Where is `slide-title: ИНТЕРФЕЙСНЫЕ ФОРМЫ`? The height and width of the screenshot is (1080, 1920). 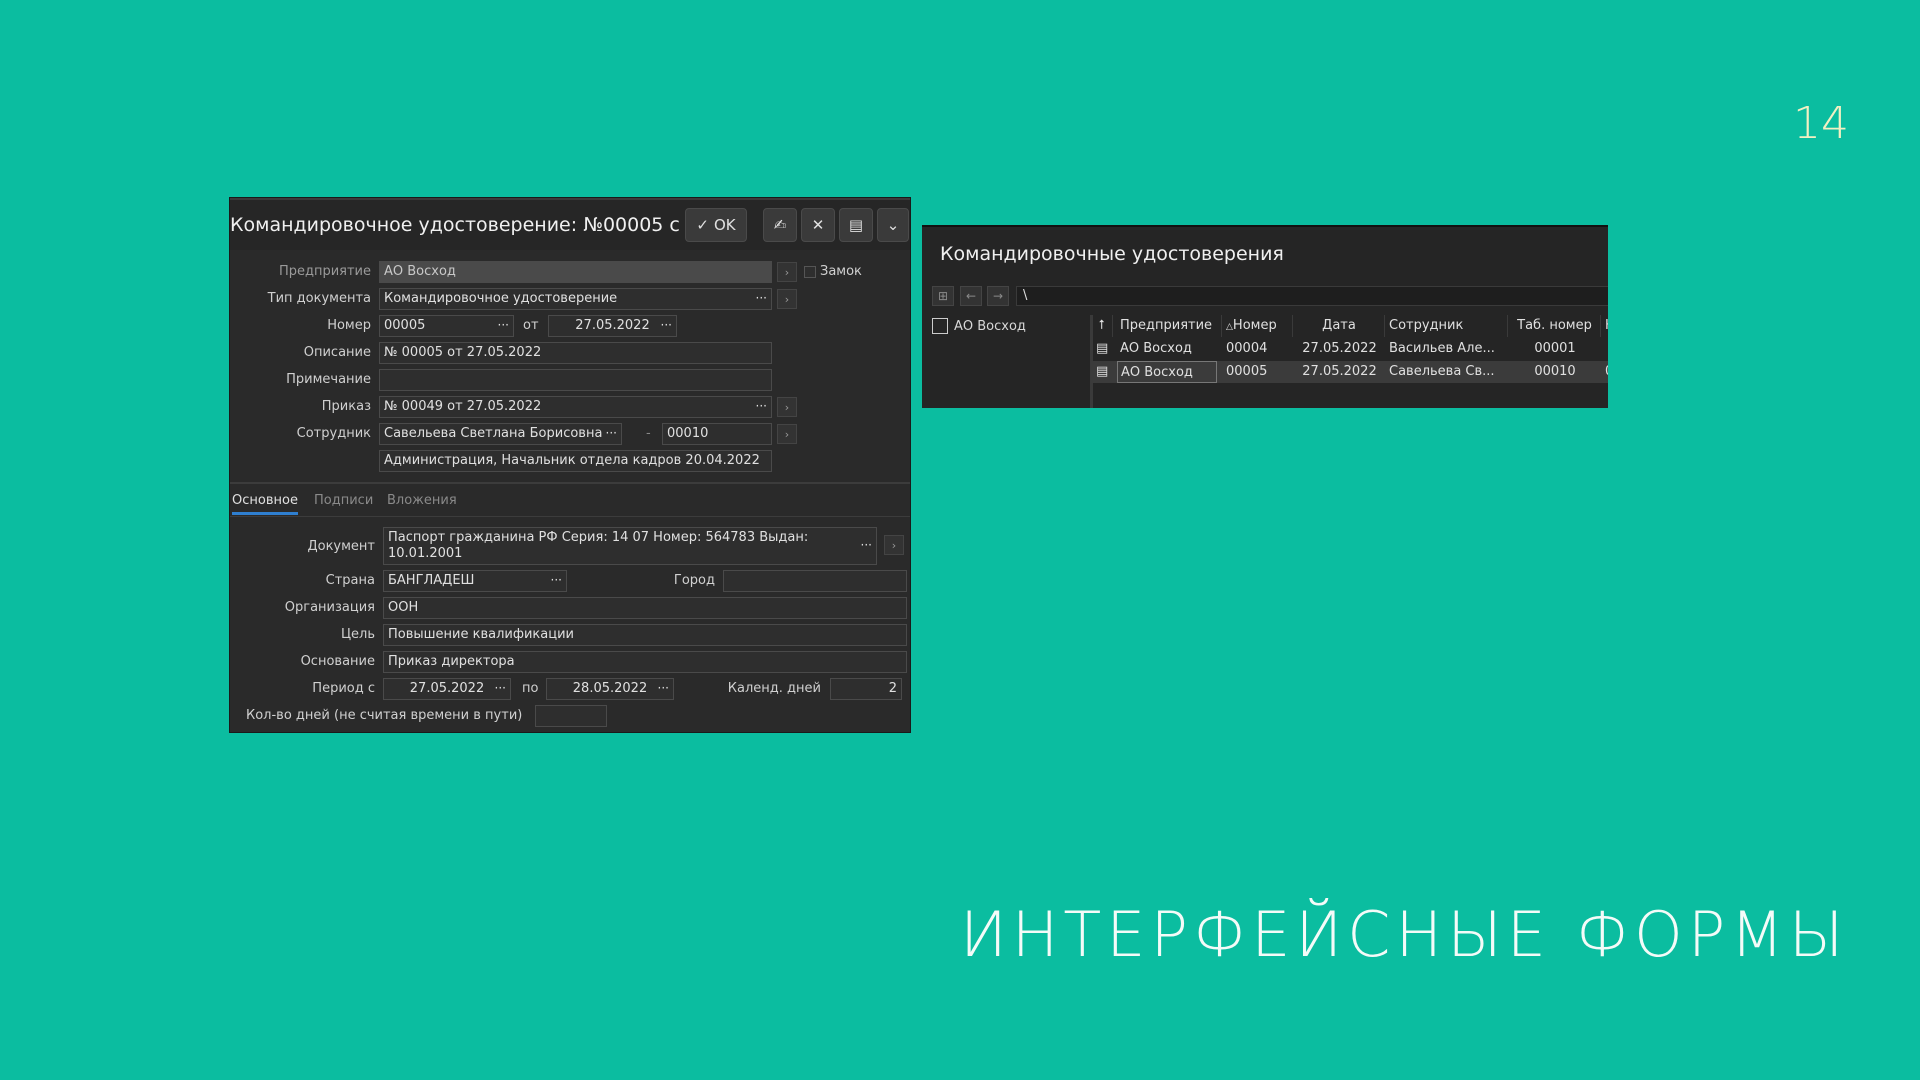 slide-title: ИНТЕРФЕЙСНЫЕ ФОРМЫ is located at coordinates (1404, 934).